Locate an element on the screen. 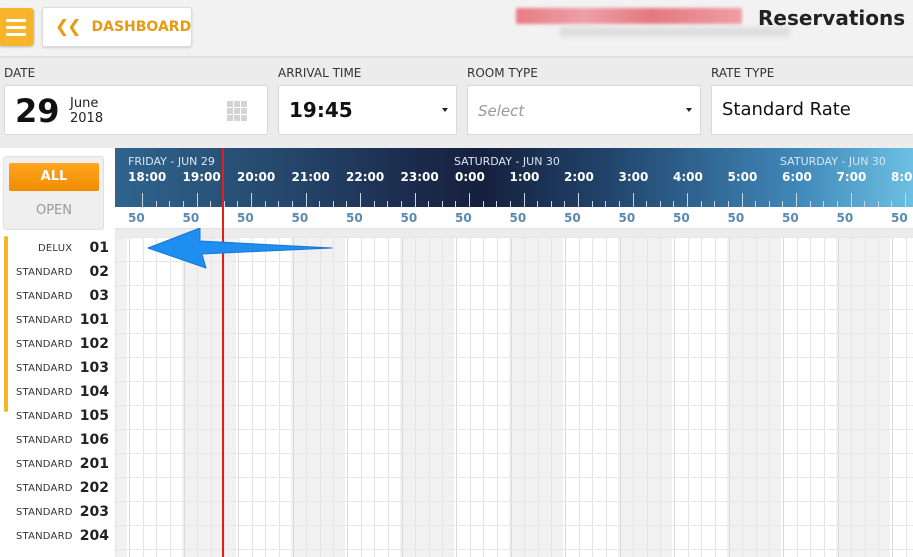 The width and height of the screenshot is (913, 557). hamburger-menu-button is located at coordinates (17, 27).